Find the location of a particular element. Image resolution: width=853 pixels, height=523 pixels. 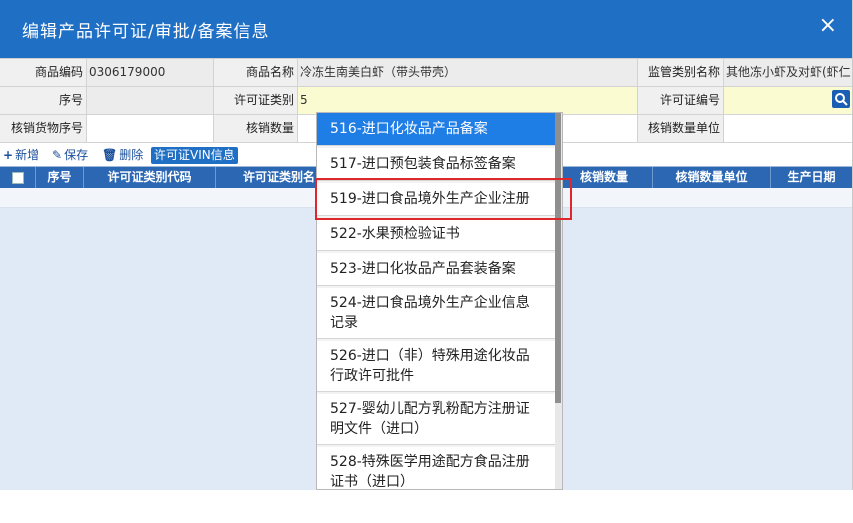

dropdown-option: 523-进口化妆品产品套装备案 is located at coordinates (437, 269).